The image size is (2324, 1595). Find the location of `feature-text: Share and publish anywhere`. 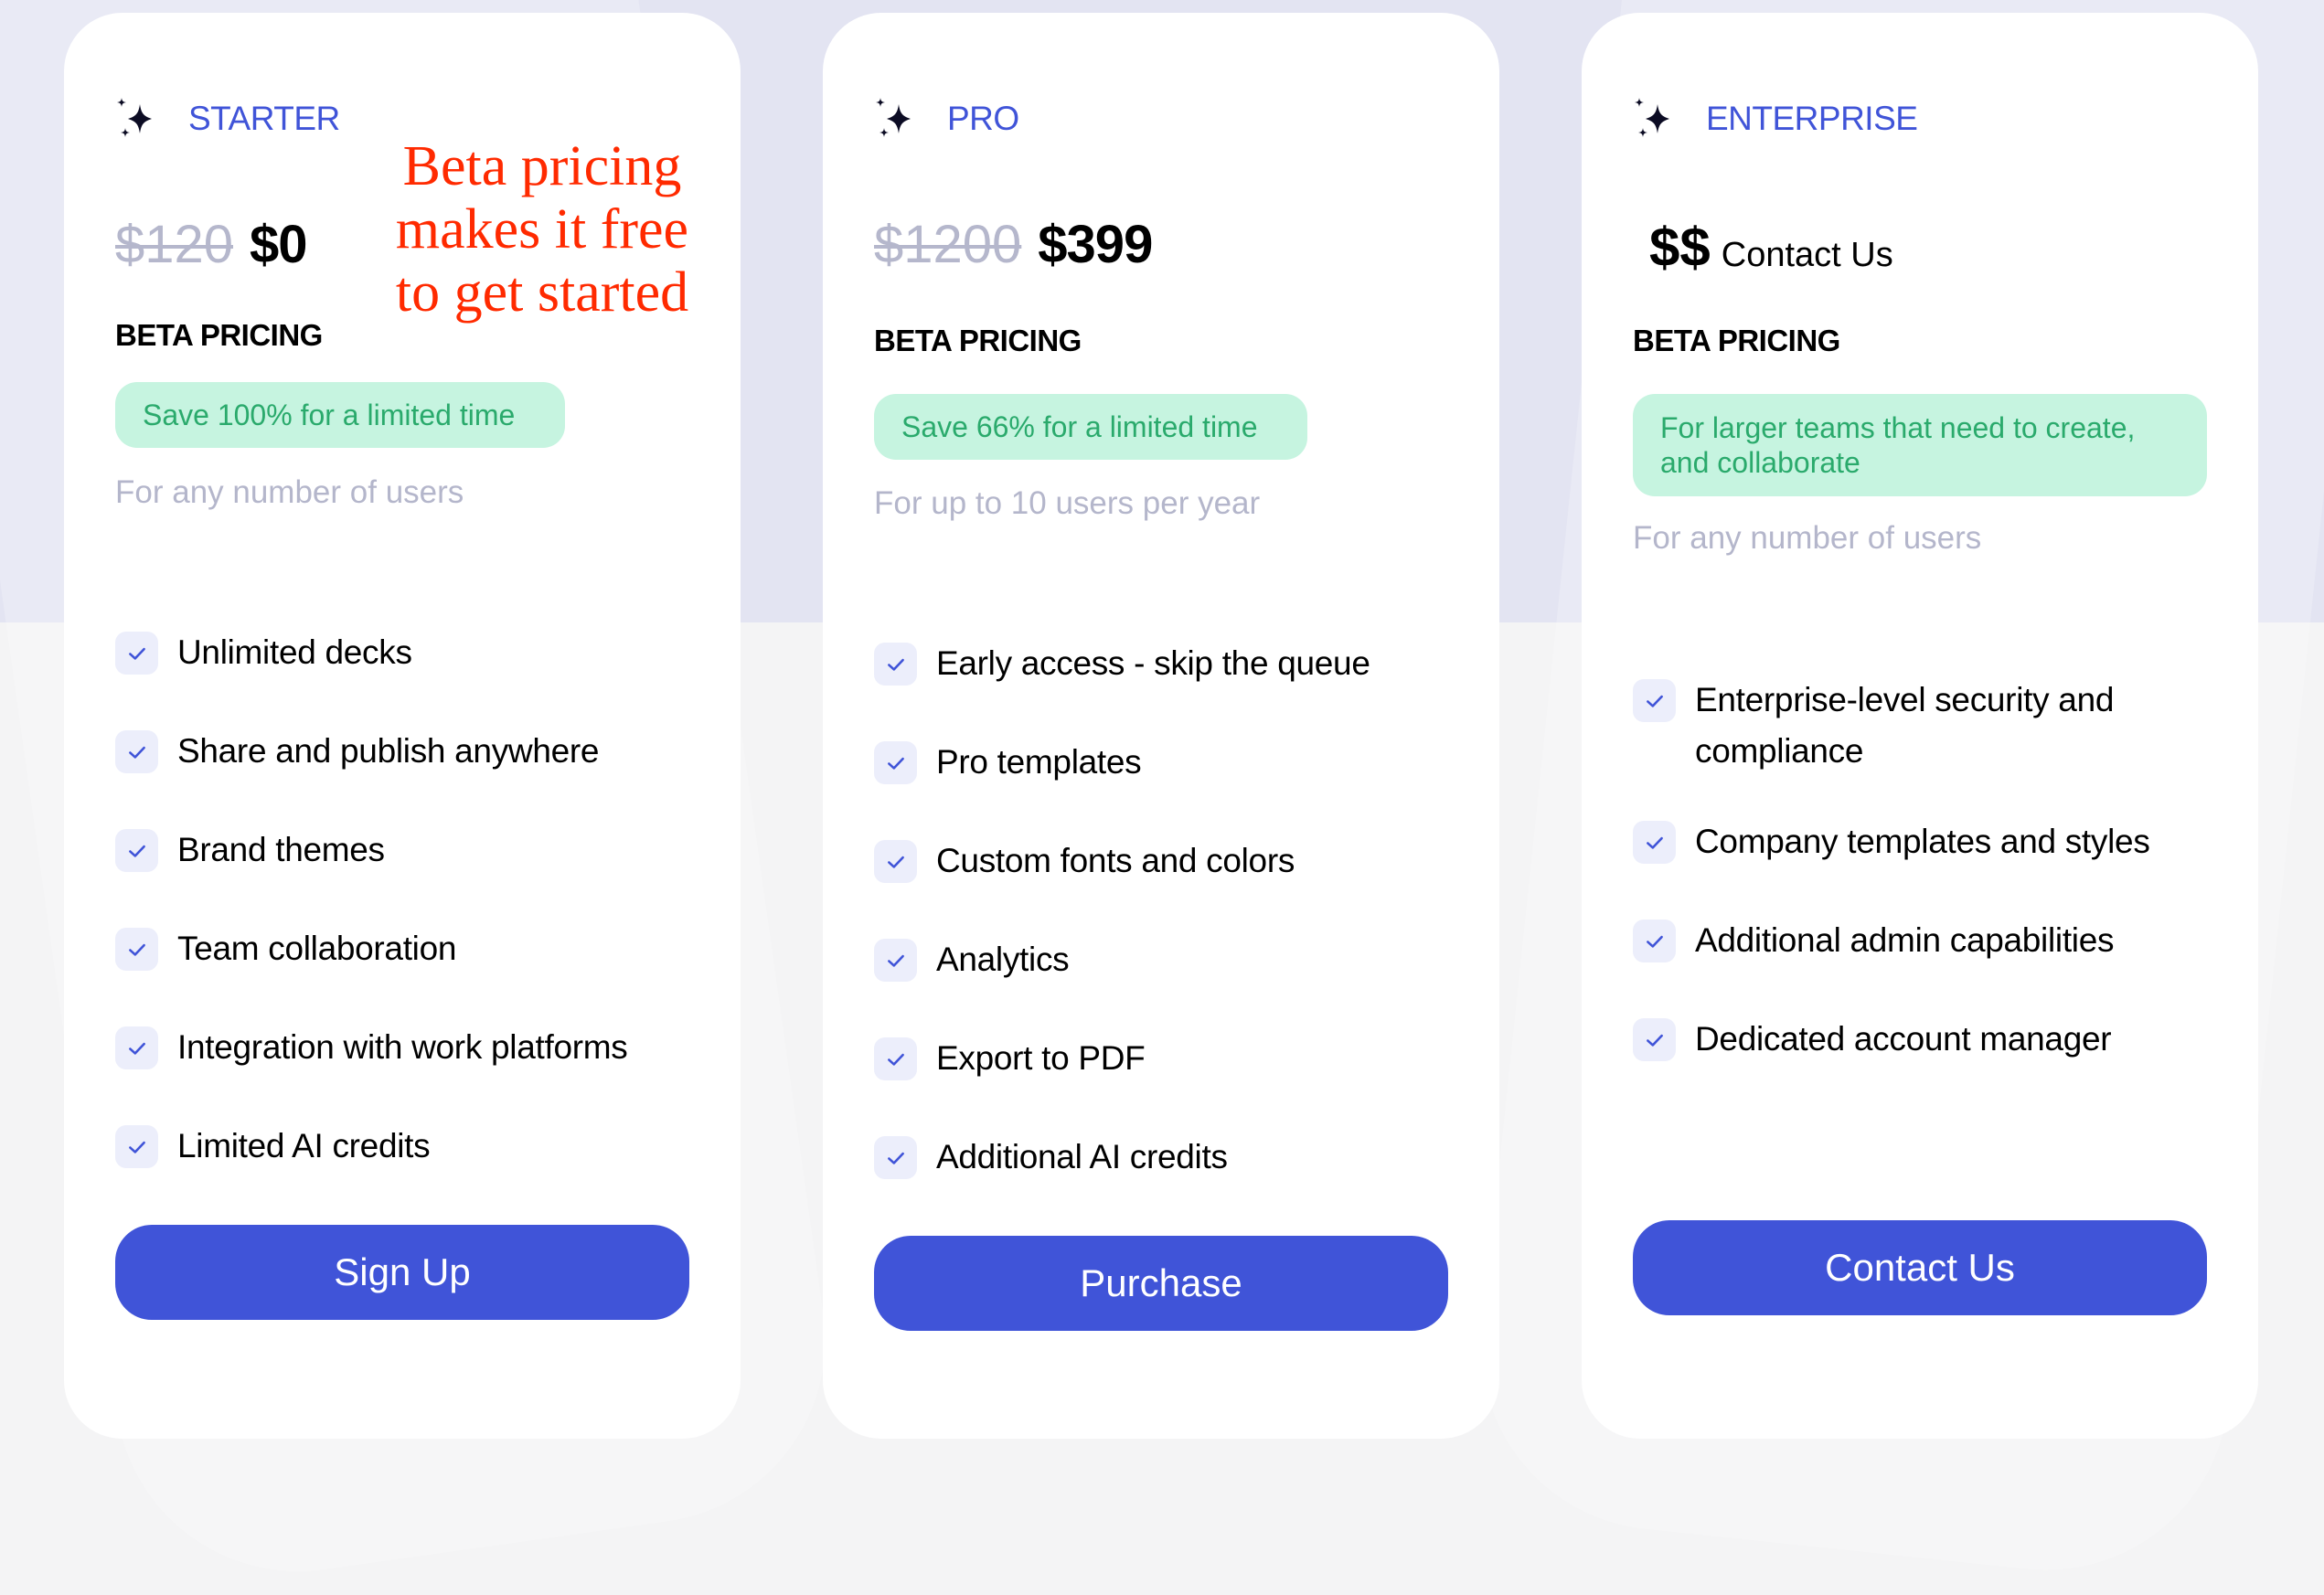

feature-text: Share and publish anywhere is located at coordinates (388, 751).